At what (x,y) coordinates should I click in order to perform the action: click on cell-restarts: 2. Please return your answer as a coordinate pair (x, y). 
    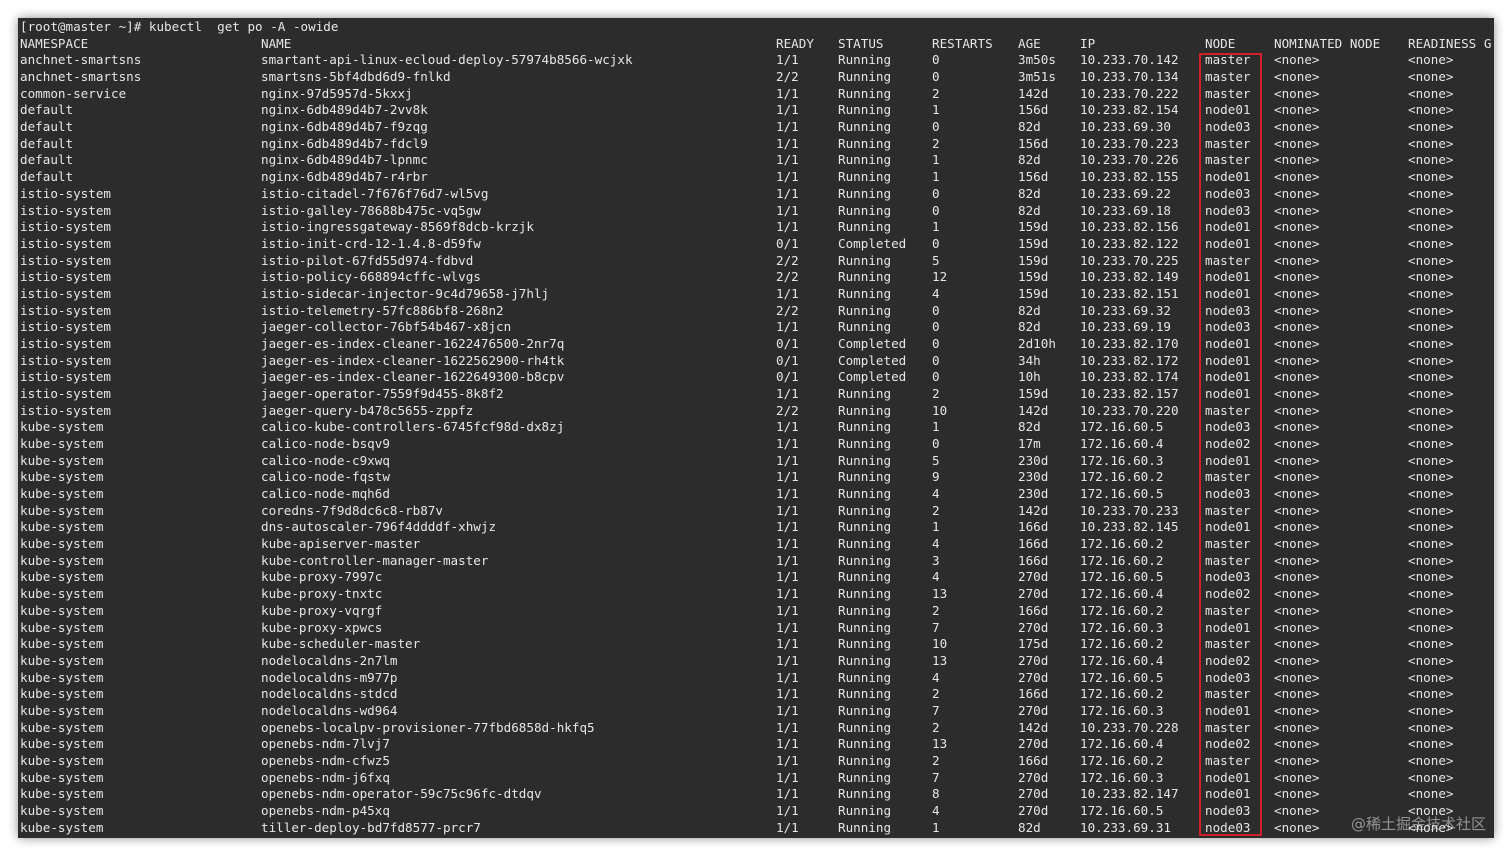
    Looking at the image, I should click on (936, 143).